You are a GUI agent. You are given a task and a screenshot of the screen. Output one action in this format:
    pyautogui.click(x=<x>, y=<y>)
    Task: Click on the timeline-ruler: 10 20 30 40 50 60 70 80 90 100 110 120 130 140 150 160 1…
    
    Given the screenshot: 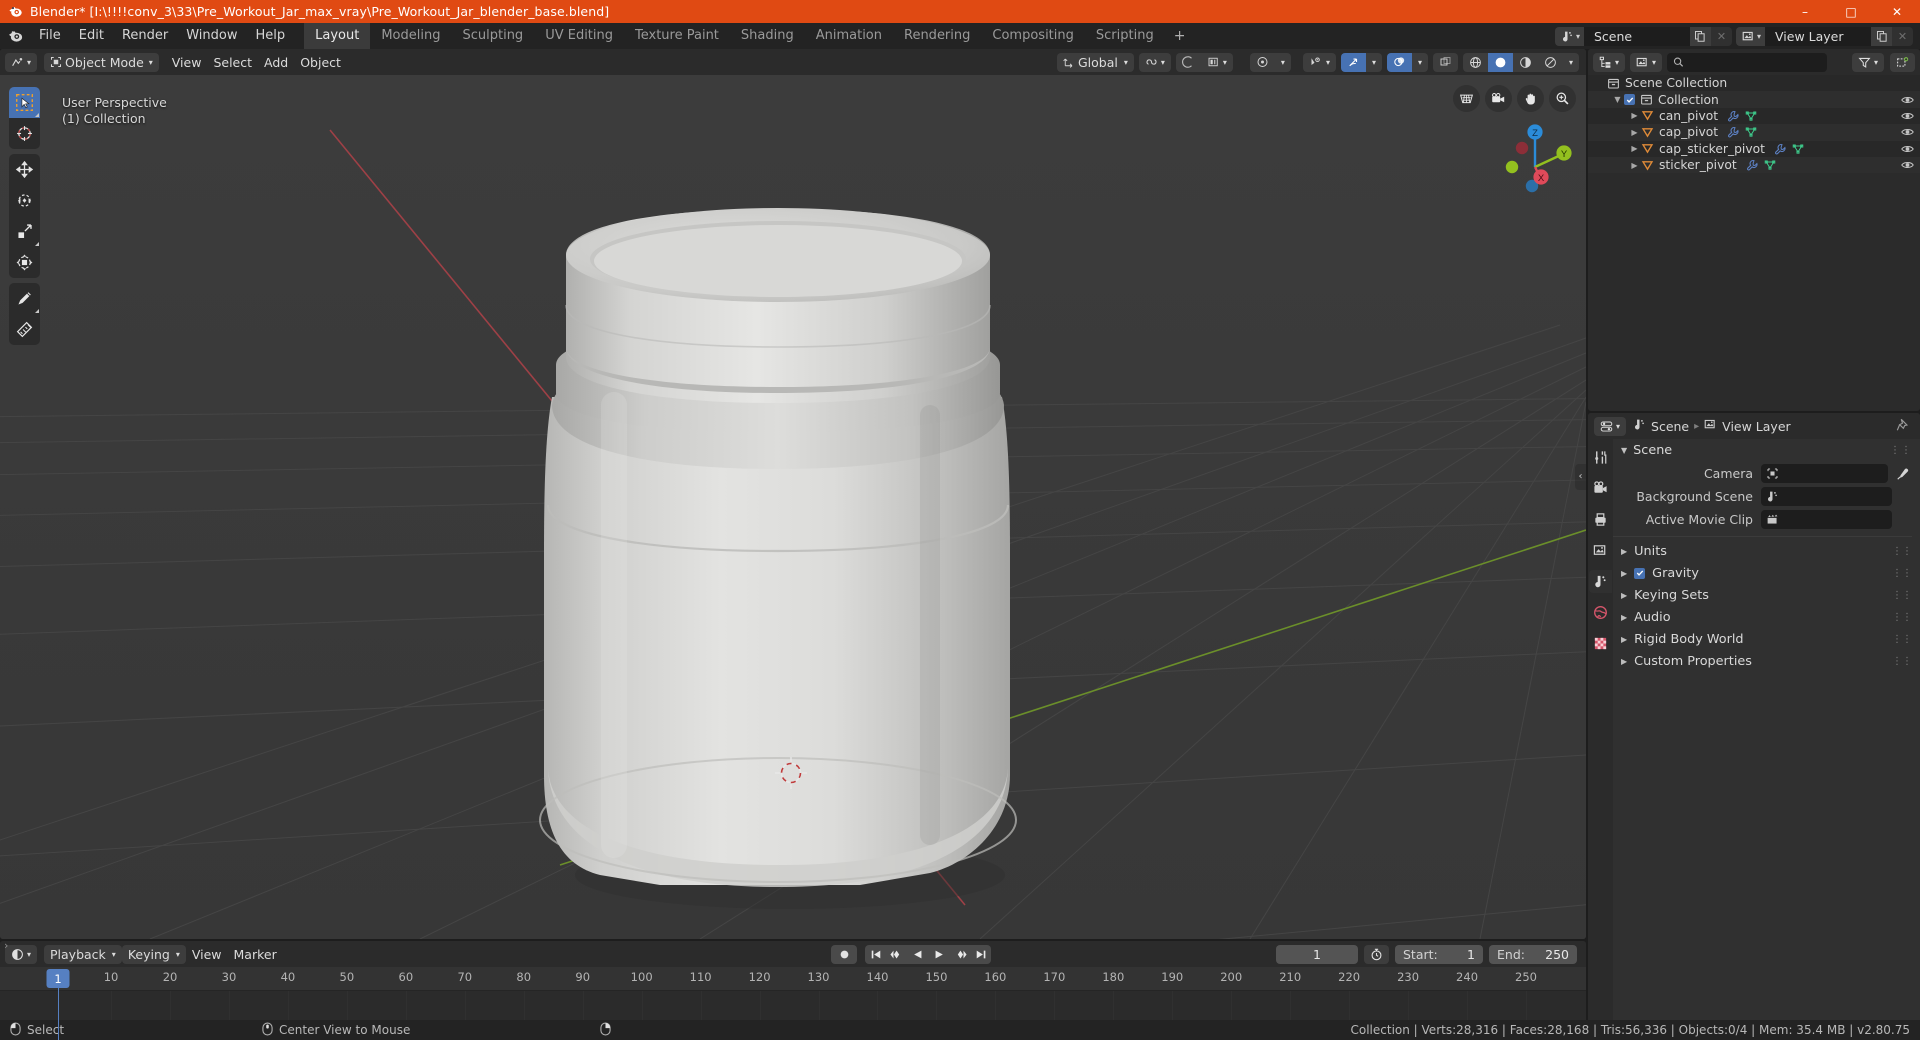 What is the action you would take?
    pyautogui.click(x=793, y=1003)
    